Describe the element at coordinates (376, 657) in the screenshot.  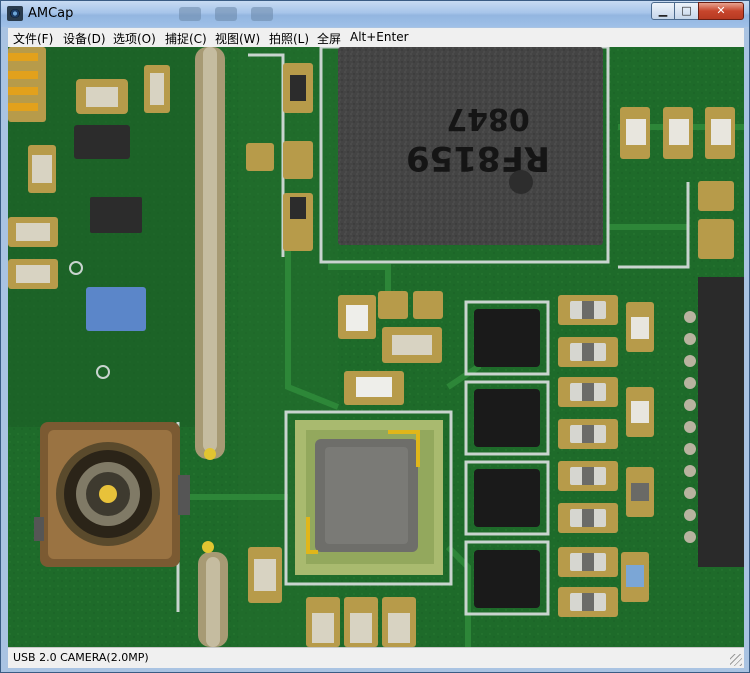
I see `status-bar: USB 2.0 CAMERA(2.0MP)` at that location.